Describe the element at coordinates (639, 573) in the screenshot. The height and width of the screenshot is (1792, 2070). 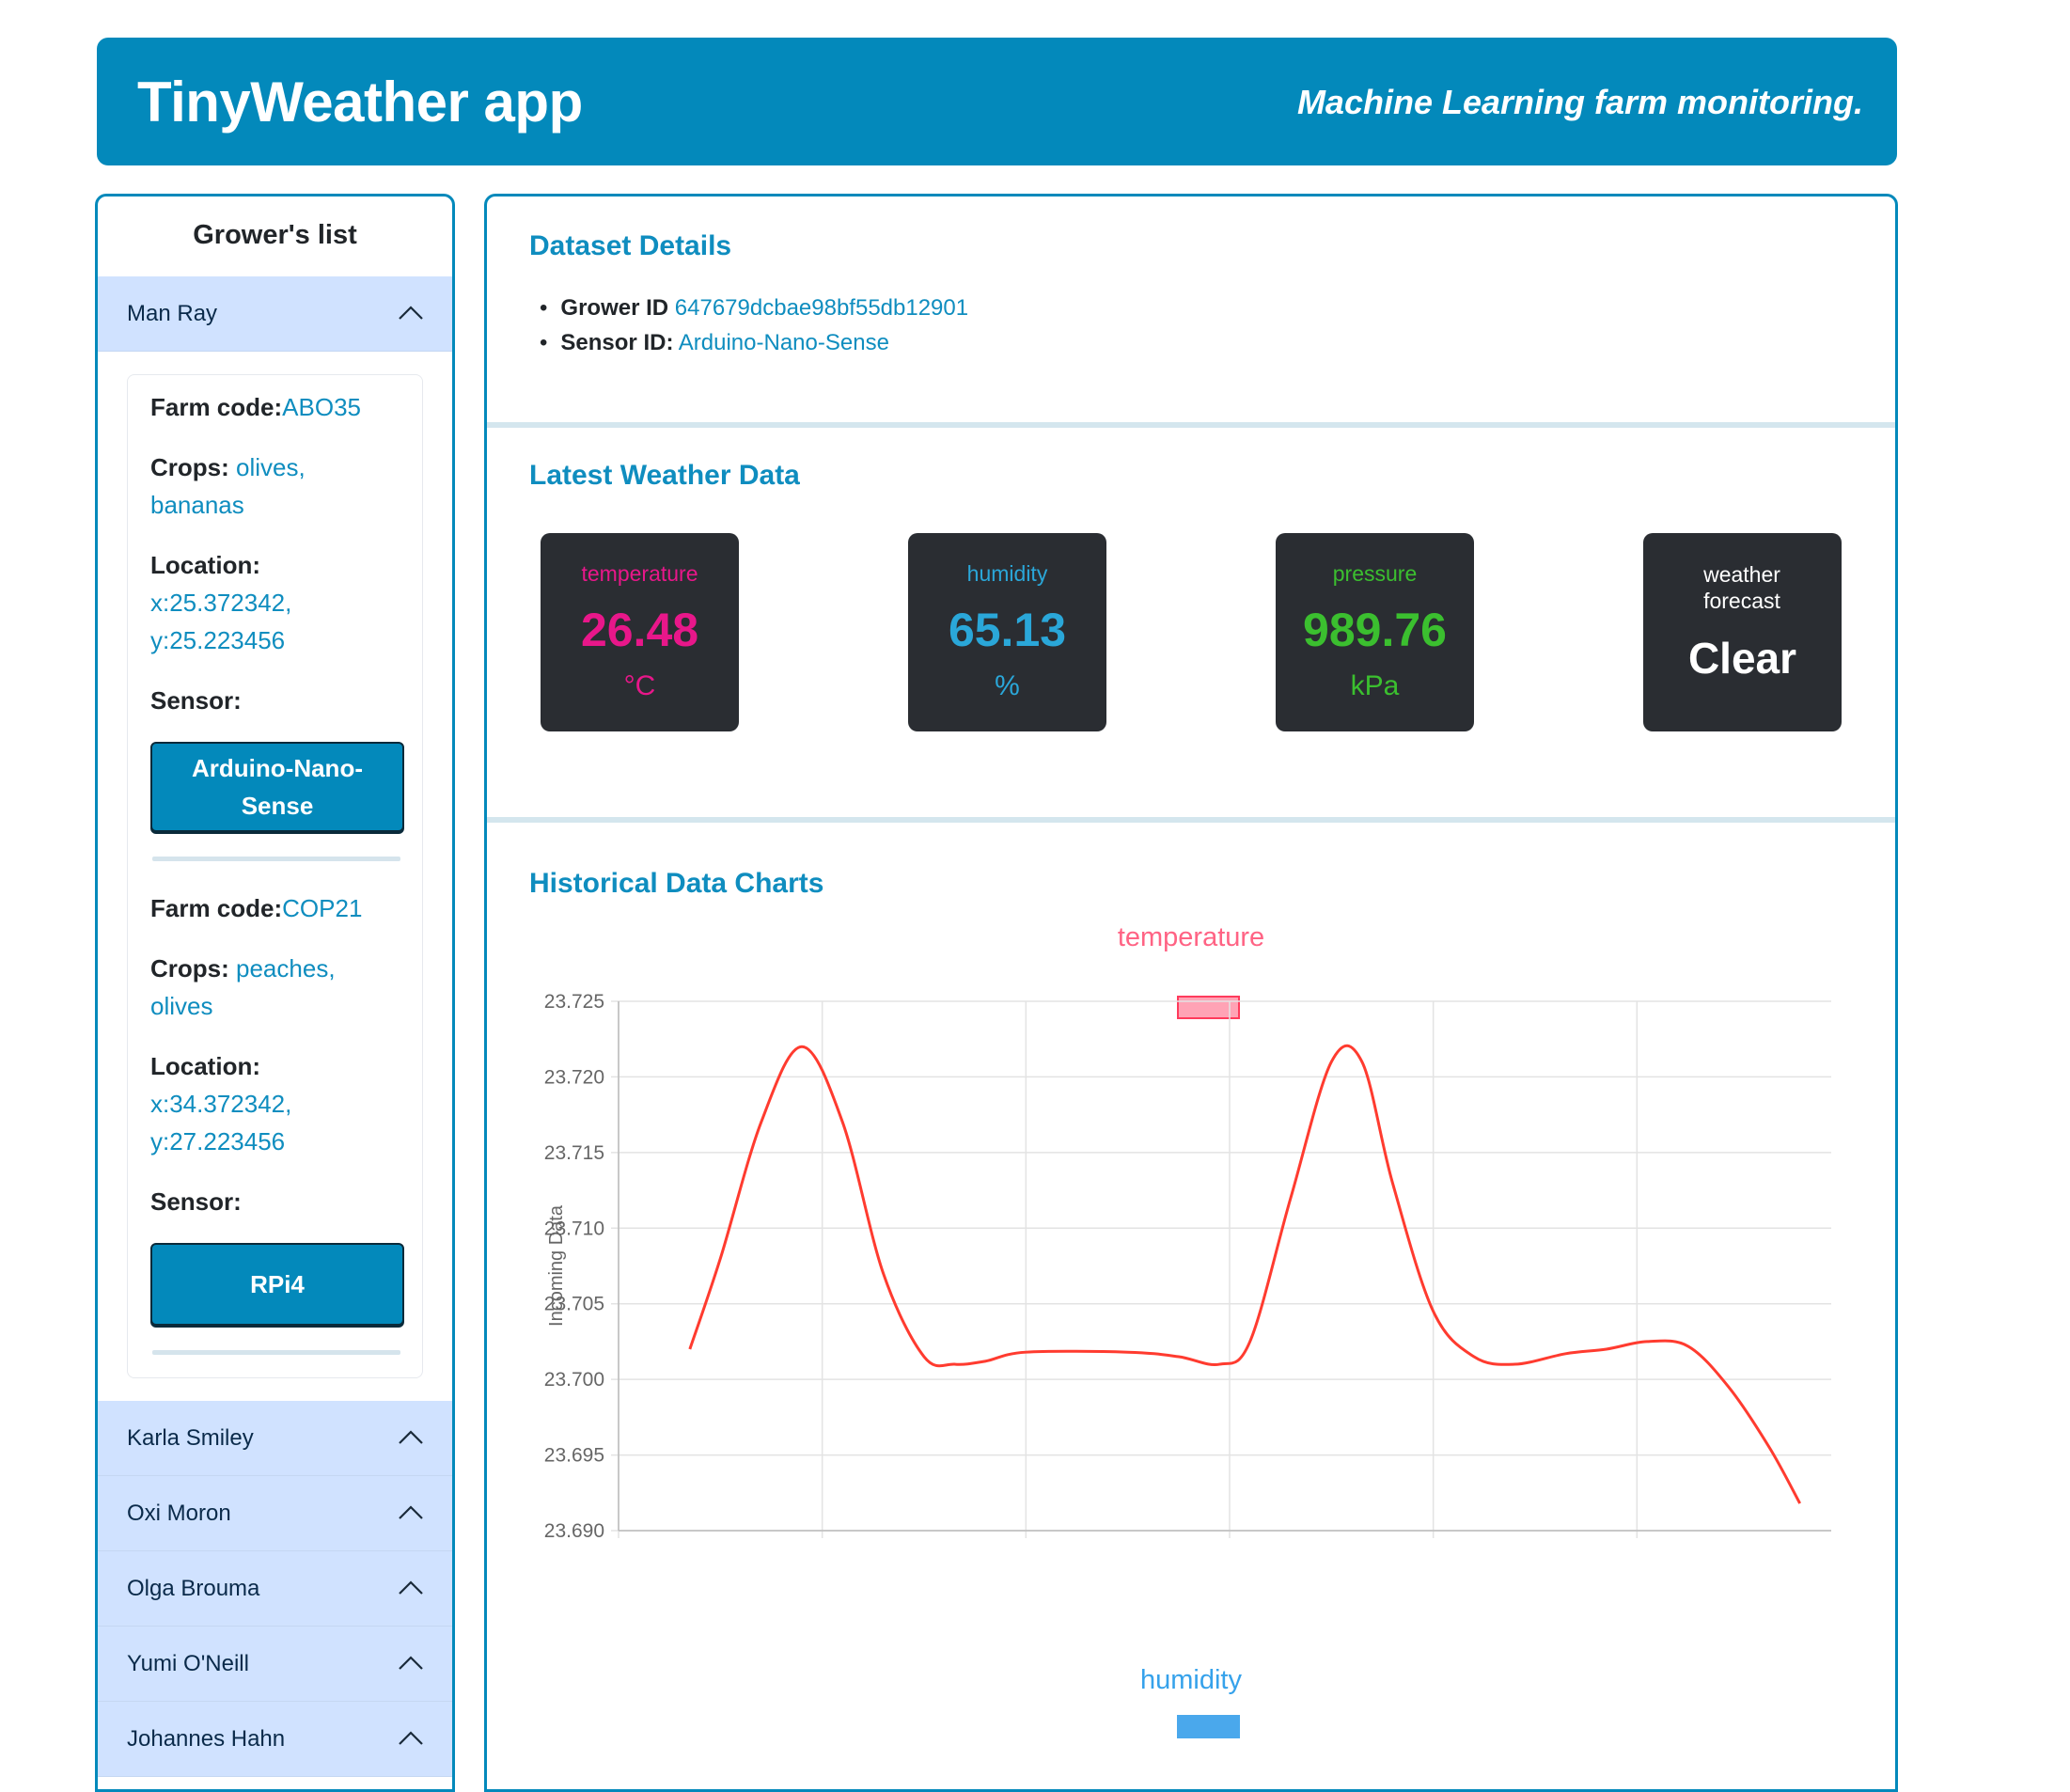
I see `card-name: temperature` at that location.